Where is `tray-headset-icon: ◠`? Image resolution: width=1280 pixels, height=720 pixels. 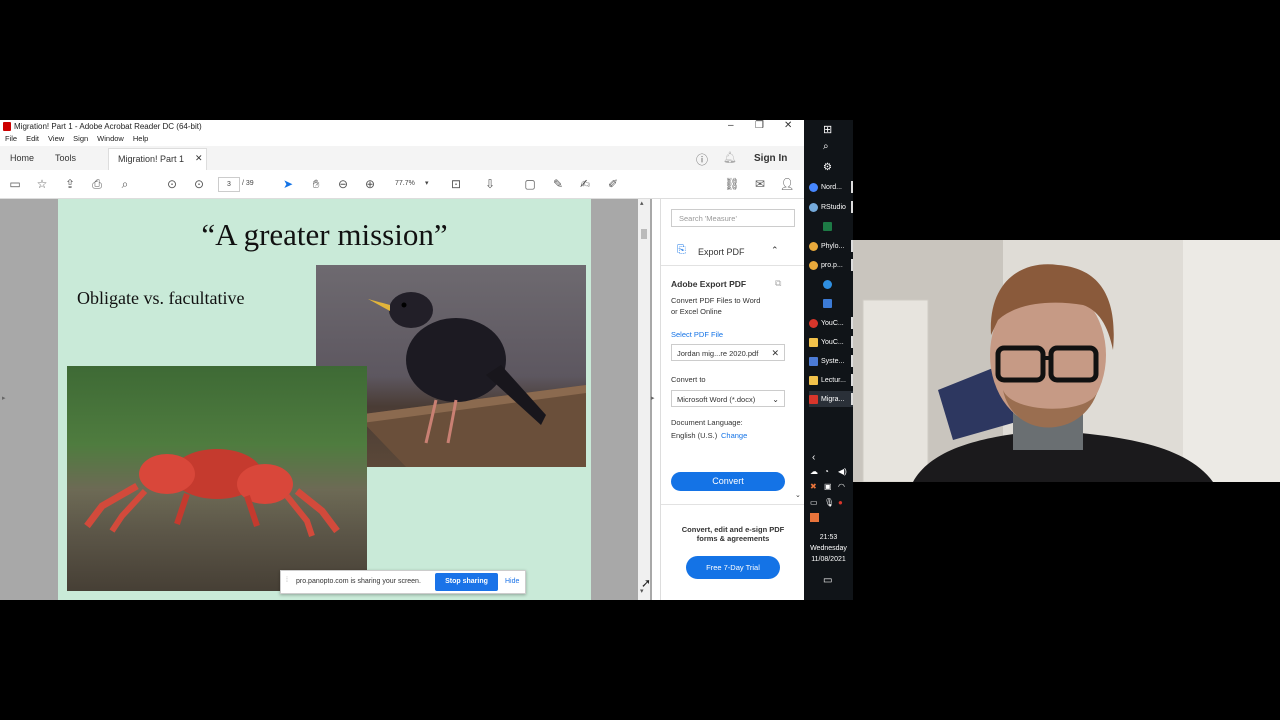 tray-headset-icon: ◠ is located at coordinates (841, 486).